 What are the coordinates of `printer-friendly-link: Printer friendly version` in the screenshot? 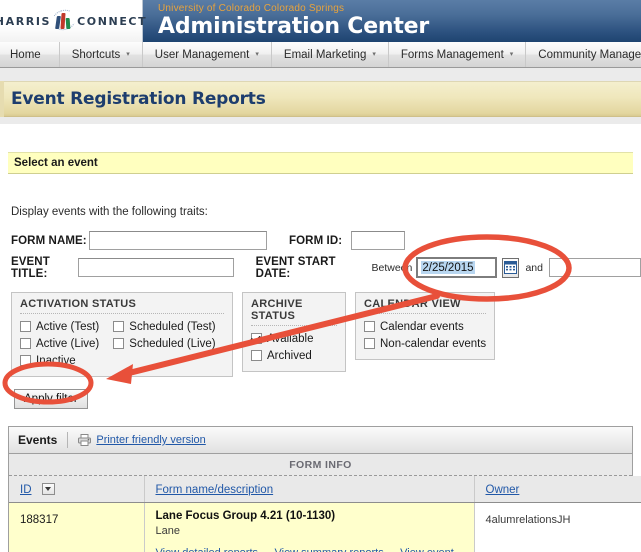 It's located at (150, 440).